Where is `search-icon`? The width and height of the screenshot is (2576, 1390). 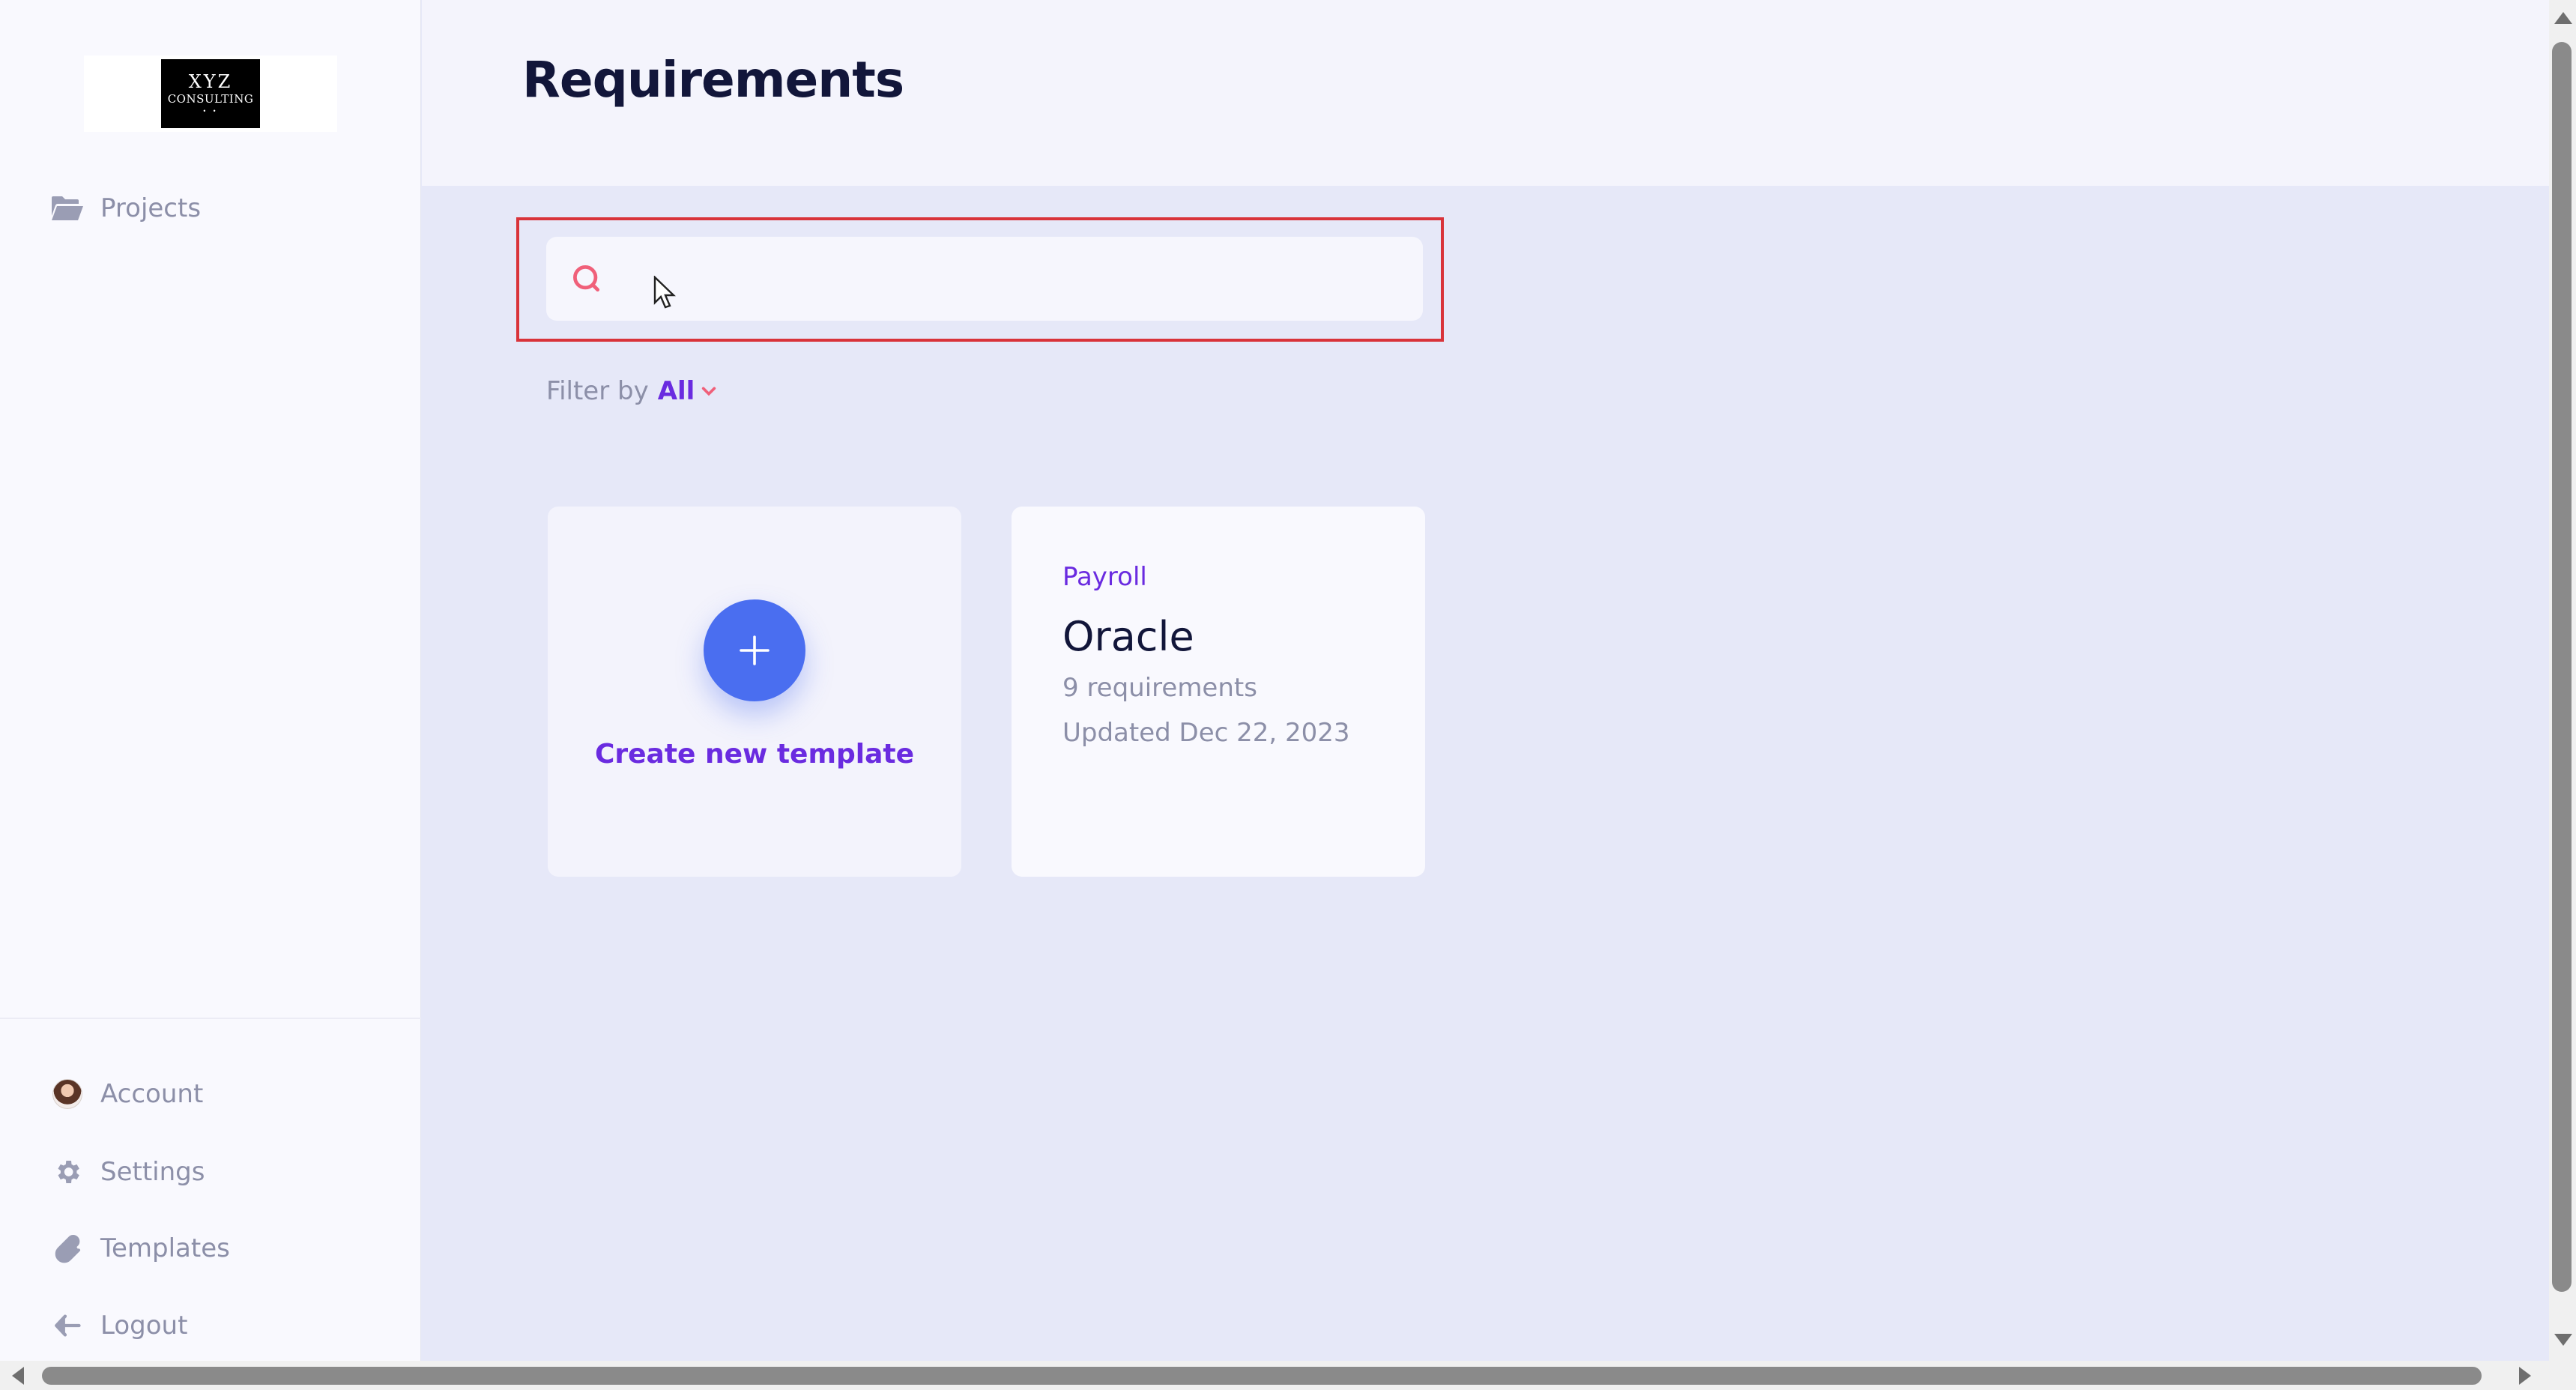
search-icon is located at coordinates (586, 278).